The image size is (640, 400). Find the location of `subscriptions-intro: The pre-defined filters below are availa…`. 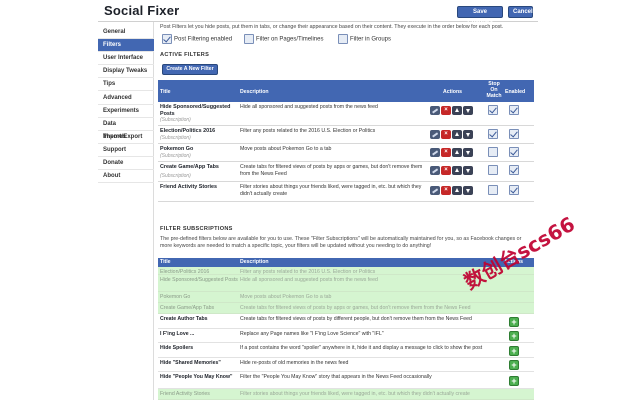

subscriptions-intro: The pre-defined filters below are availa… is located at coordinates (341, 242).